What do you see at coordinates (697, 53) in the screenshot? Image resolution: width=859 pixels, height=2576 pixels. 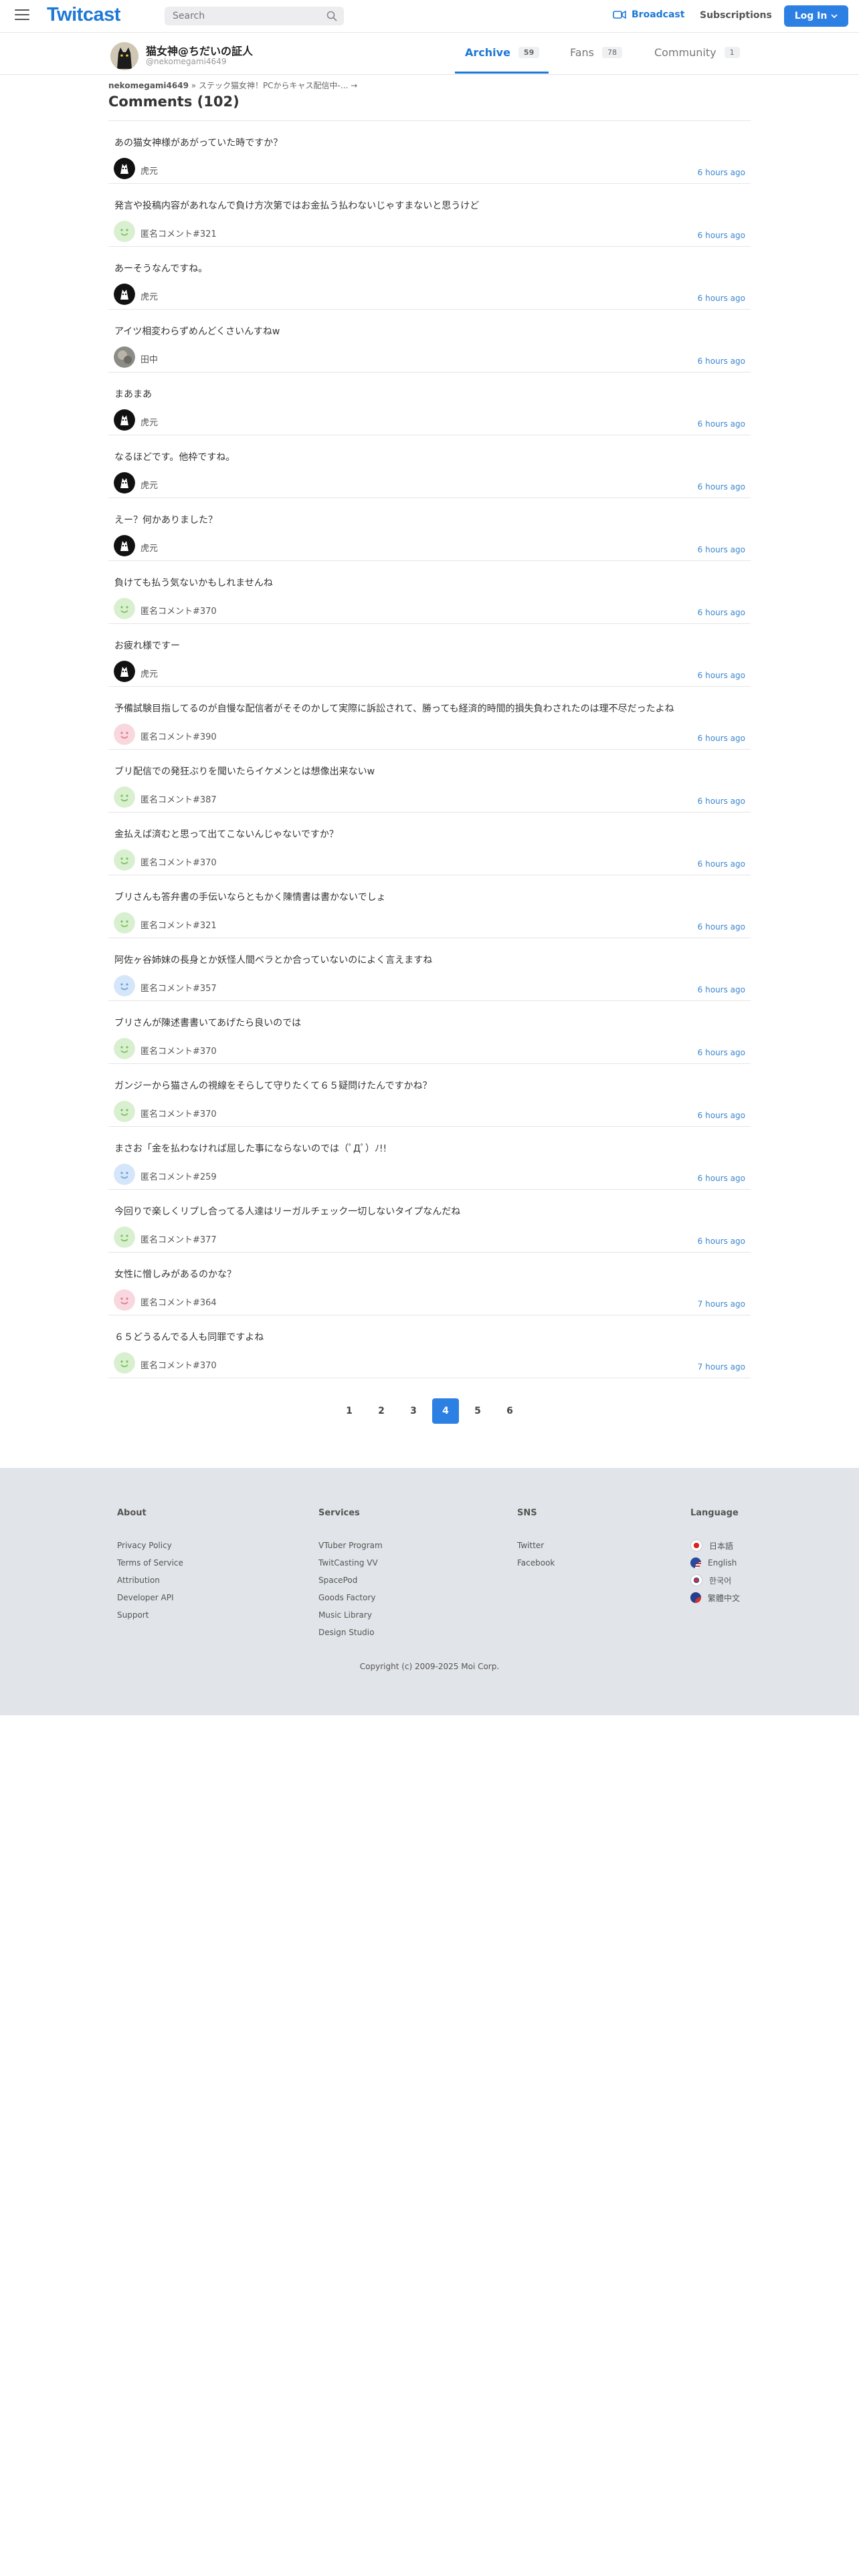 I see `tab-community: Community 1` at bounding box center [697, 53].